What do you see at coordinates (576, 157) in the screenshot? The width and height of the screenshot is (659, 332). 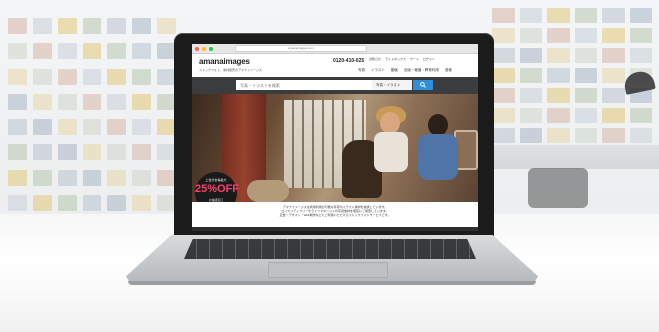 I see `background-desk` at bounding box center [576, 157].